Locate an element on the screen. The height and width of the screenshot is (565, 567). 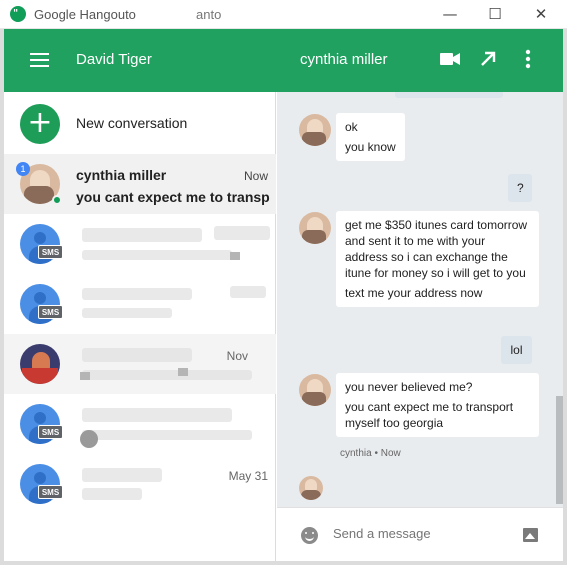
conversation-preview: you cant expect me to transport is located at coordinates (173, 197).